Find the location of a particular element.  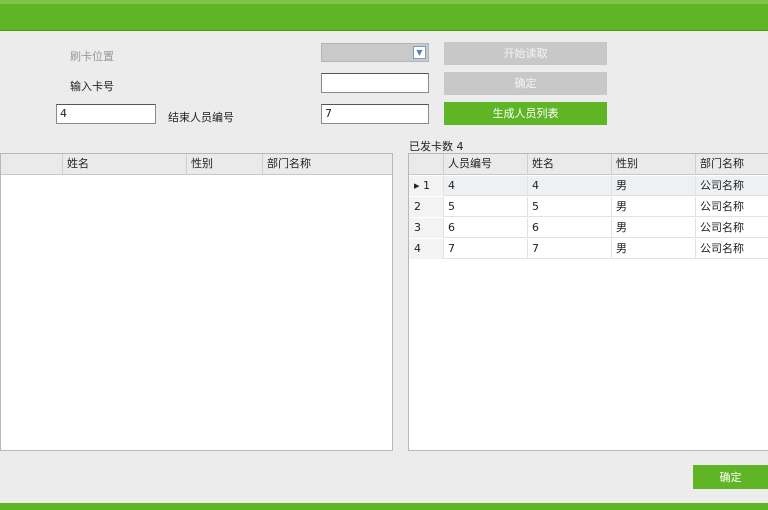

row-pointer-icon: ▸ is located at coordinates (417, 185).